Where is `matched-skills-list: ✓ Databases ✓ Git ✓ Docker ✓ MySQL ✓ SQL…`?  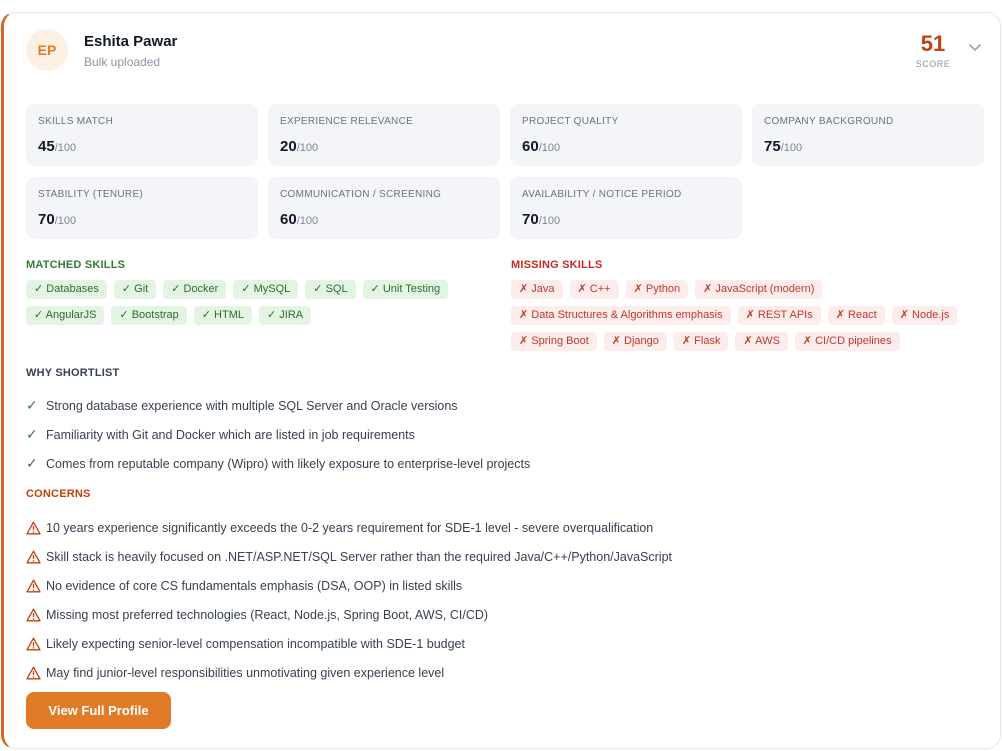 matched-skills-list: ✓ Databases ✓ Git ✓ Docker ✓ MySQL ✓ SQL… is located at coordinates (261, 302).